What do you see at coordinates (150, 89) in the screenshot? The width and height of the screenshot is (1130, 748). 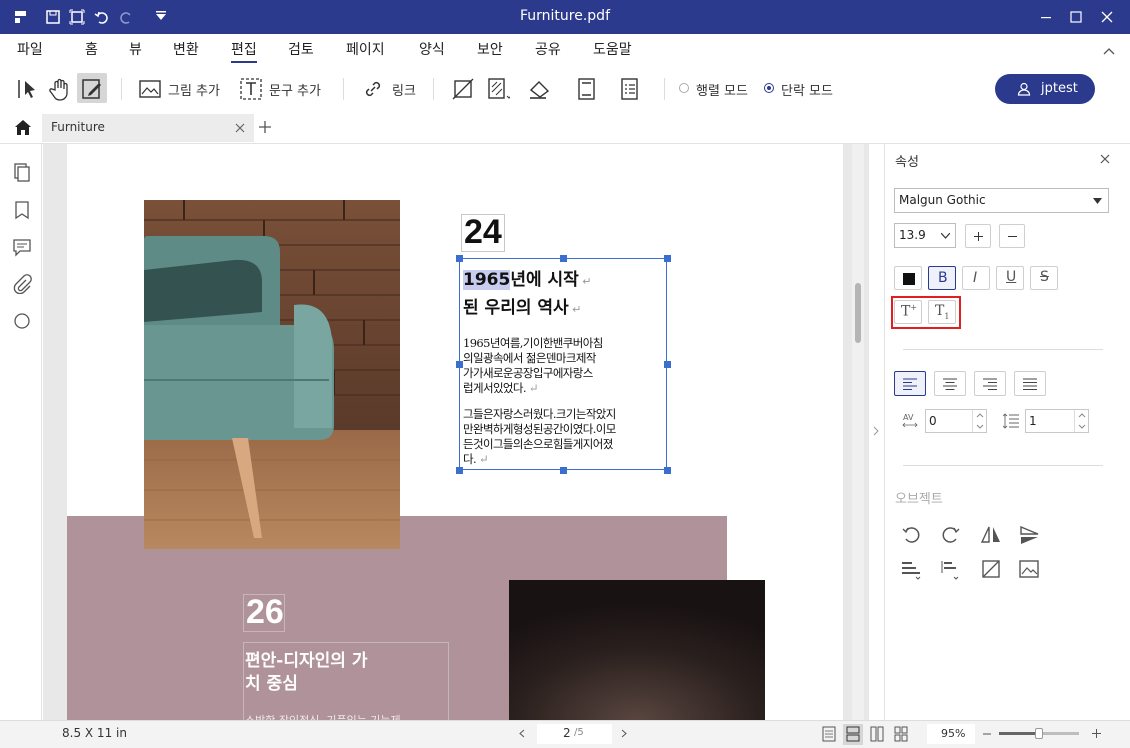 I see `add-image-icon` at bounding box center [150, 89].